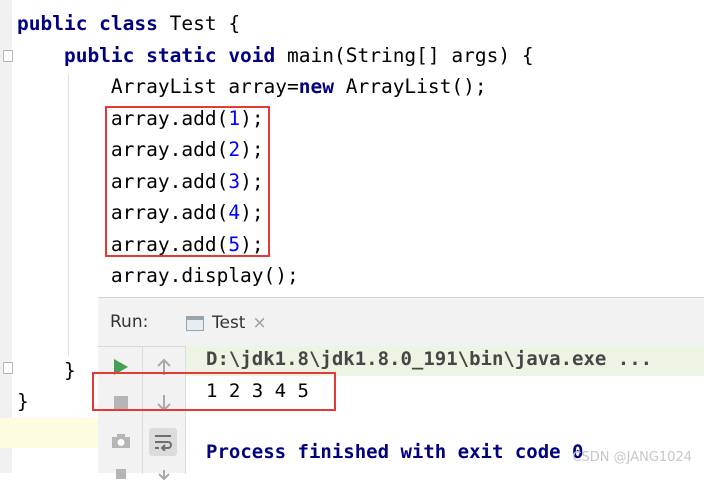  I want to click on keyword-token: public static void, so click(152, 55).